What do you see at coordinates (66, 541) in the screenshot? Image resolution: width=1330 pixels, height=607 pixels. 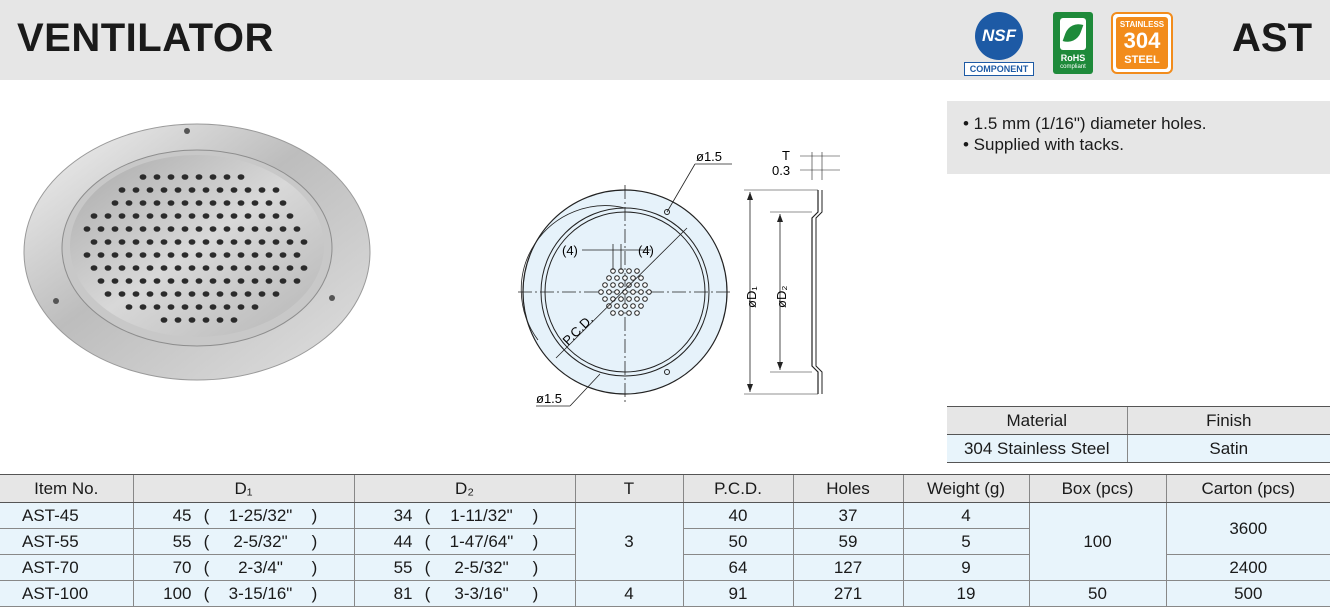 I see `item-no: AST-55` at bounding box center [66, 541].